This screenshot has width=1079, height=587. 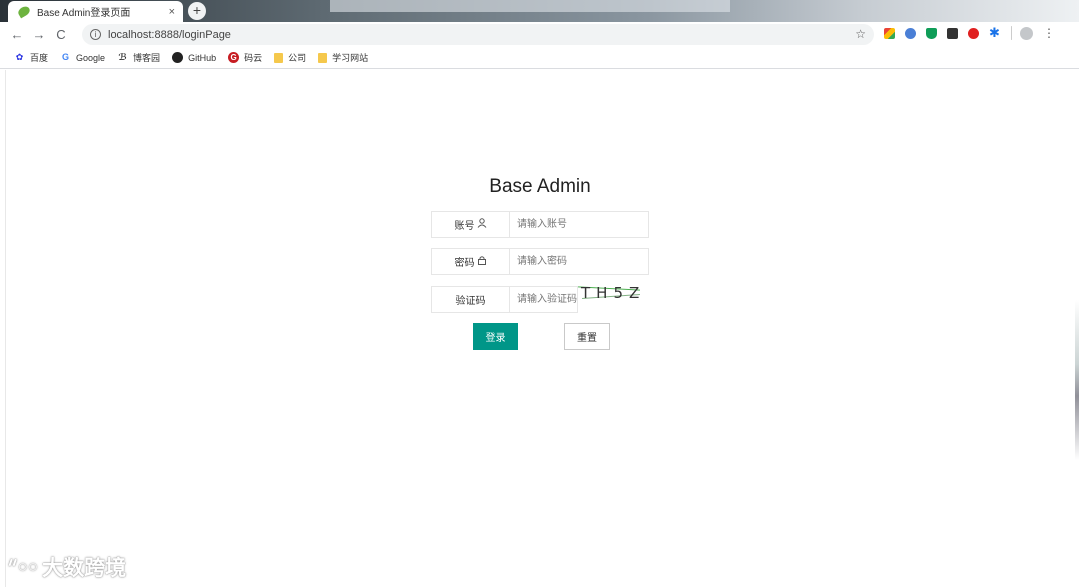 I want to click on account-label: 账号, so click(x=470, y=224).